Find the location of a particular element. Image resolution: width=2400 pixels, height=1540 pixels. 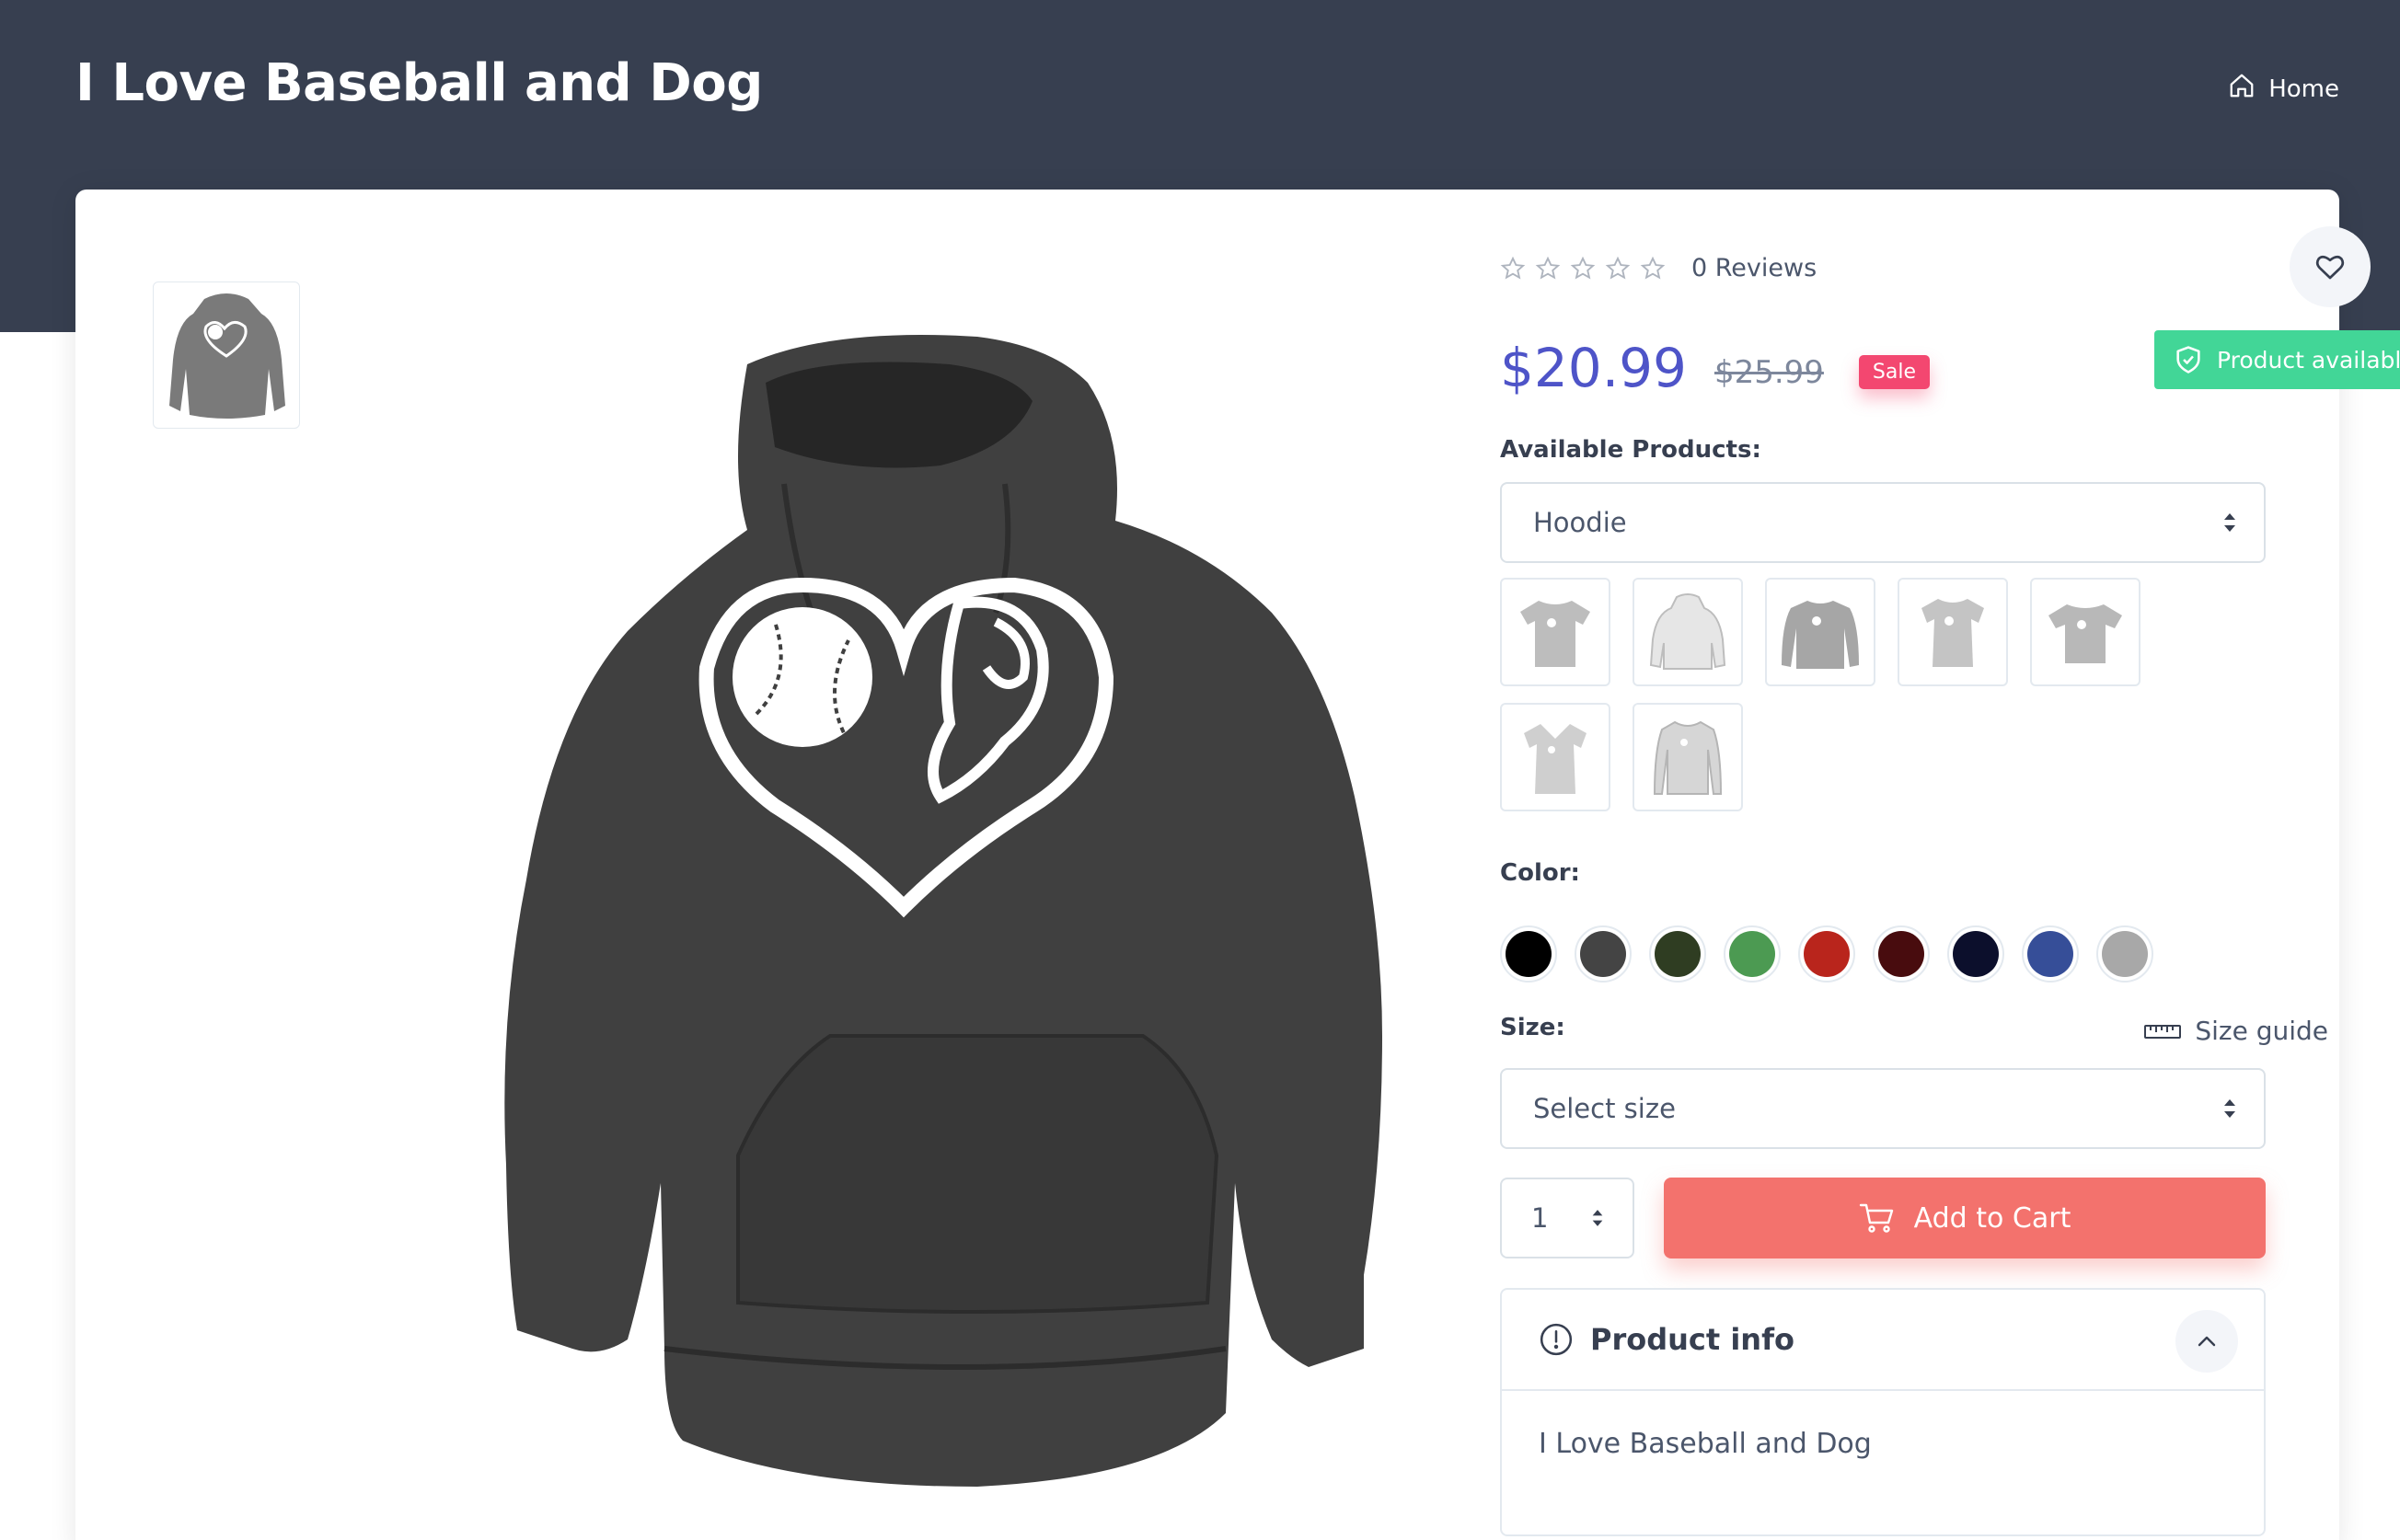

color-swatch-gray is located at coordinates (2124, 954).